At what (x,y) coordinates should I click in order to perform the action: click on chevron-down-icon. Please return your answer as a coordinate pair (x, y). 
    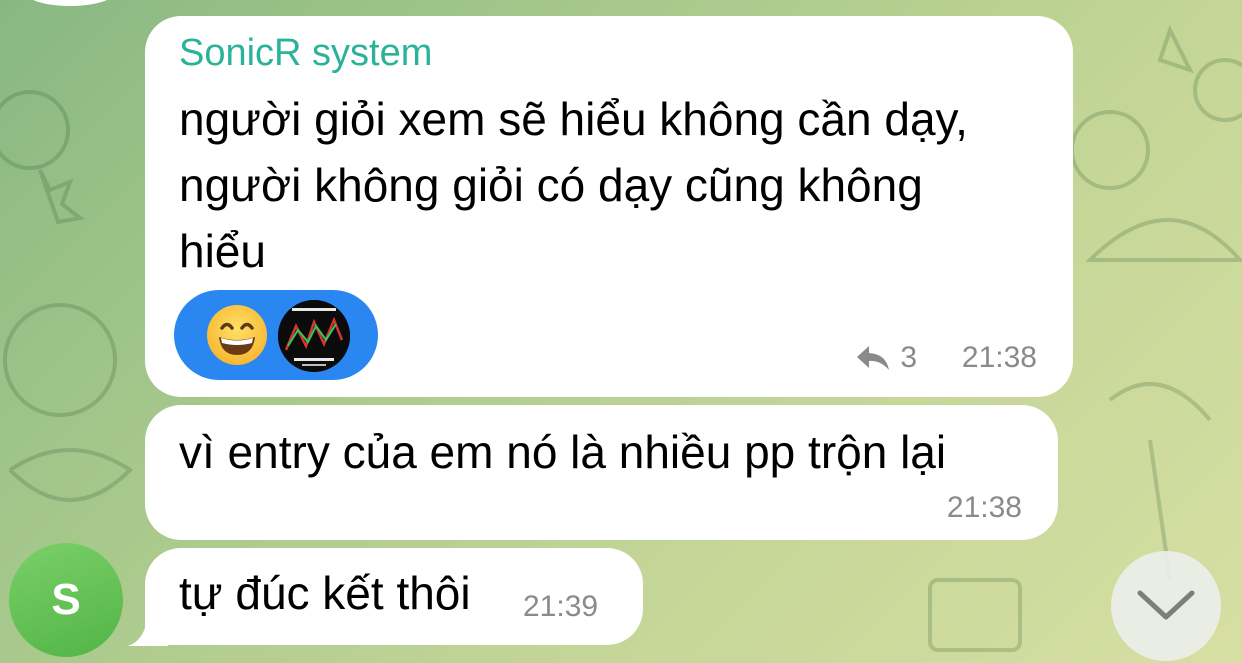
    Looking at the image, I should click on (1166, 605).